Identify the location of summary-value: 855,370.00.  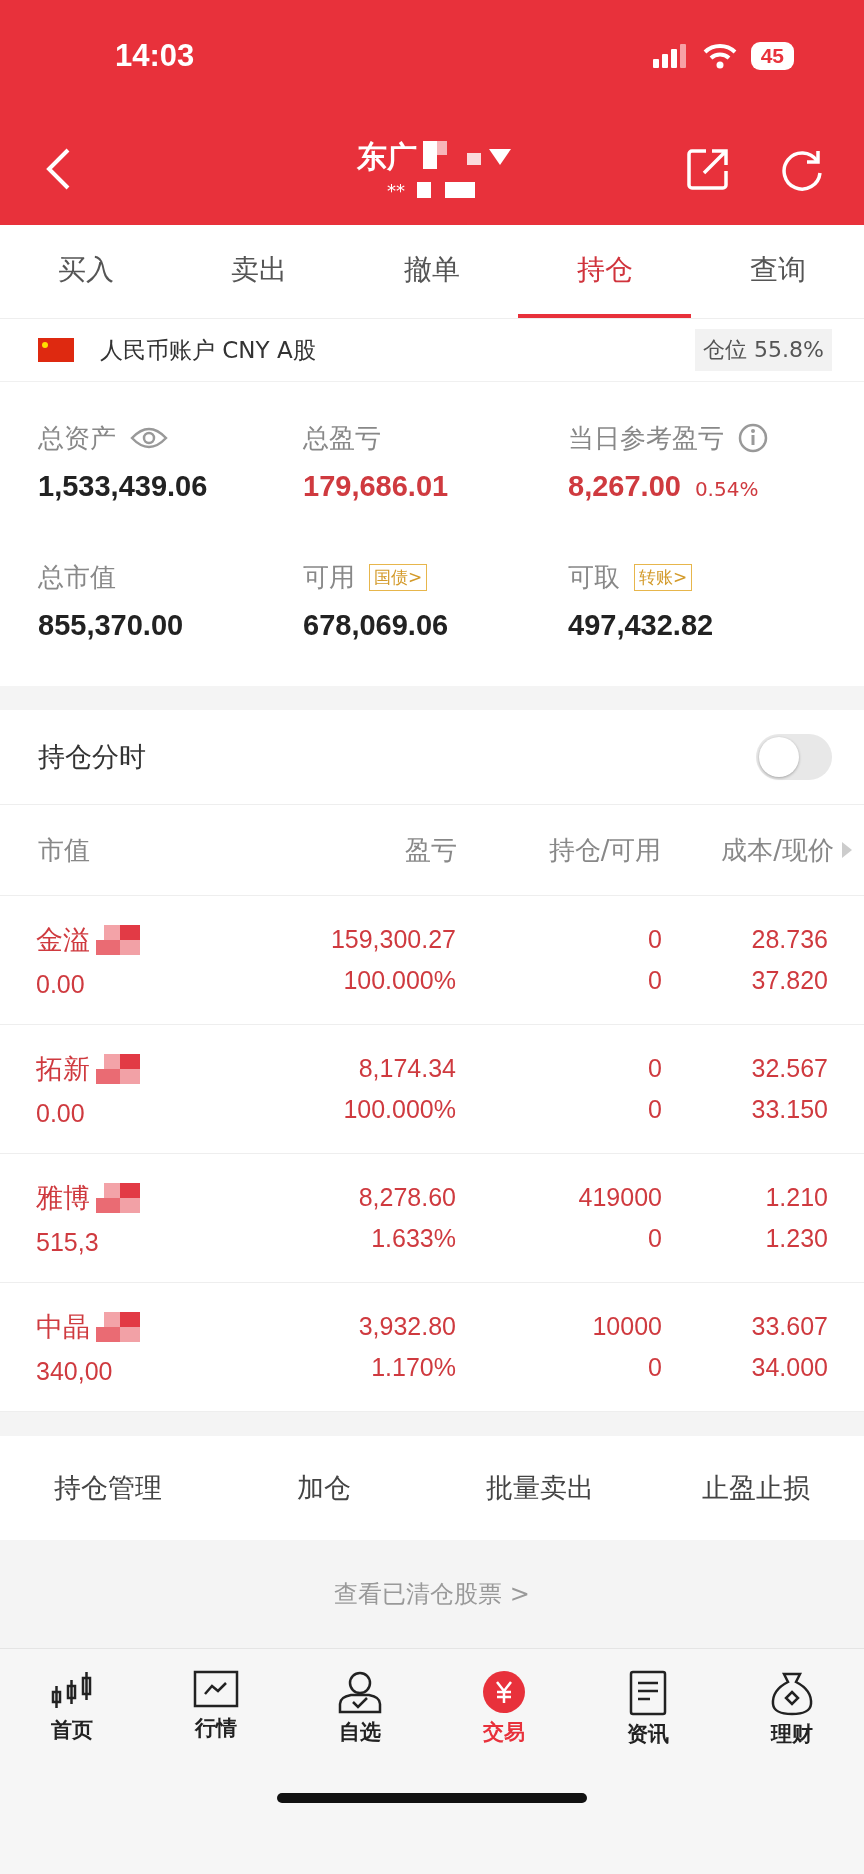
(111, 625).